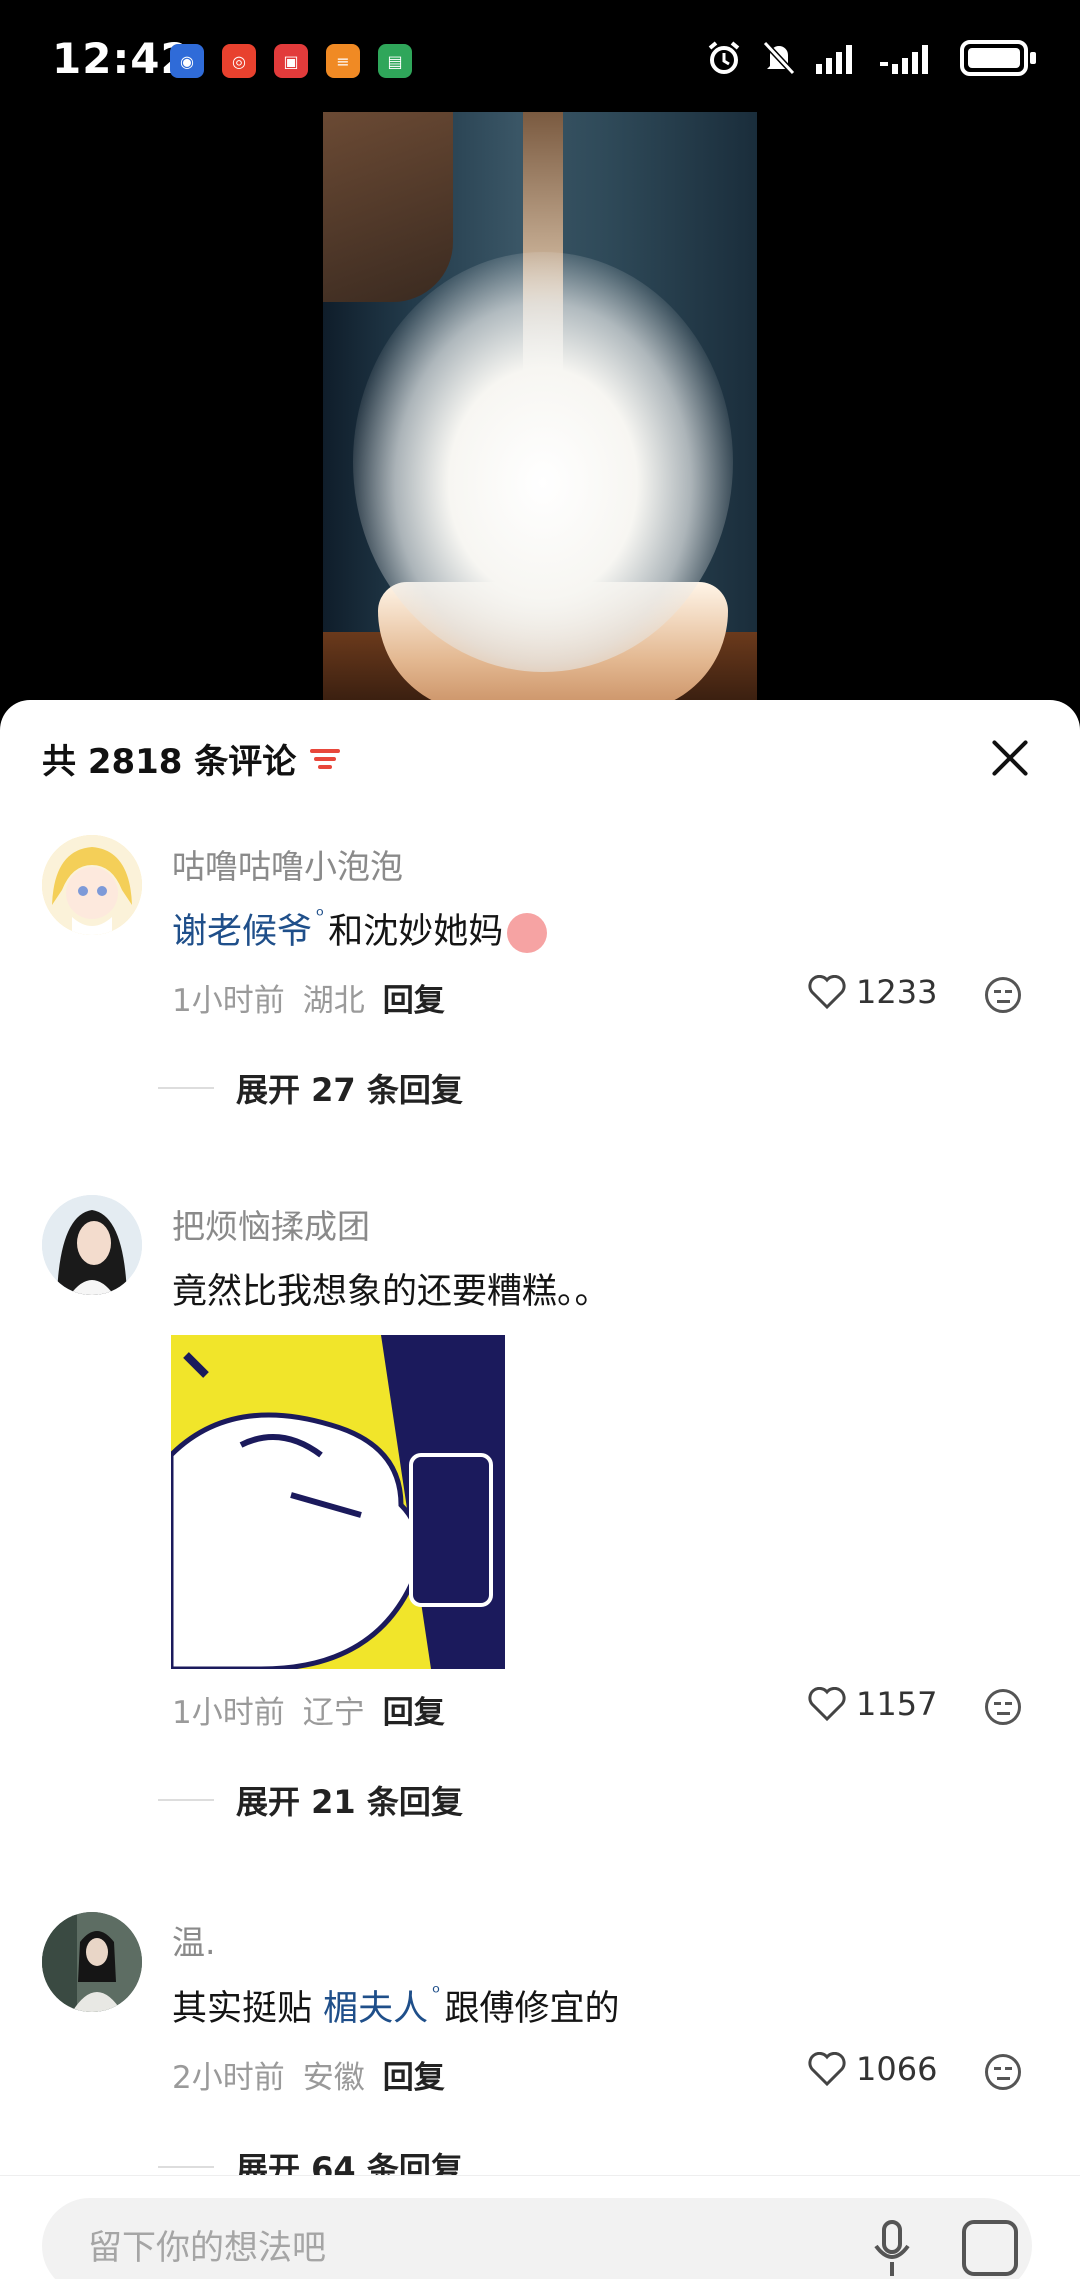 This screenshot has height=2279, width=1080. Describe the element at coordinates (540, 55) in the screenshot. I see `status-bar: 12:42 ◉ ◎ ▣ ≡ ▤` at that location.